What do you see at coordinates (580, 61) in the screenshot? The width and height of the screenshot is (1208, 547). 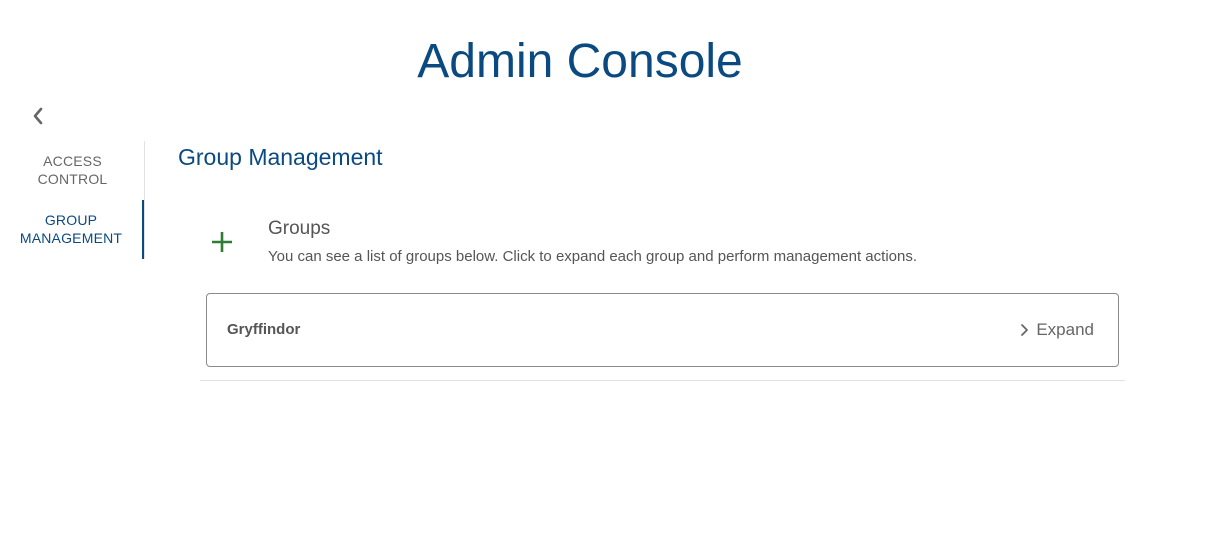 I see `page-title: Admin Console` at bounding box center [580, 61].